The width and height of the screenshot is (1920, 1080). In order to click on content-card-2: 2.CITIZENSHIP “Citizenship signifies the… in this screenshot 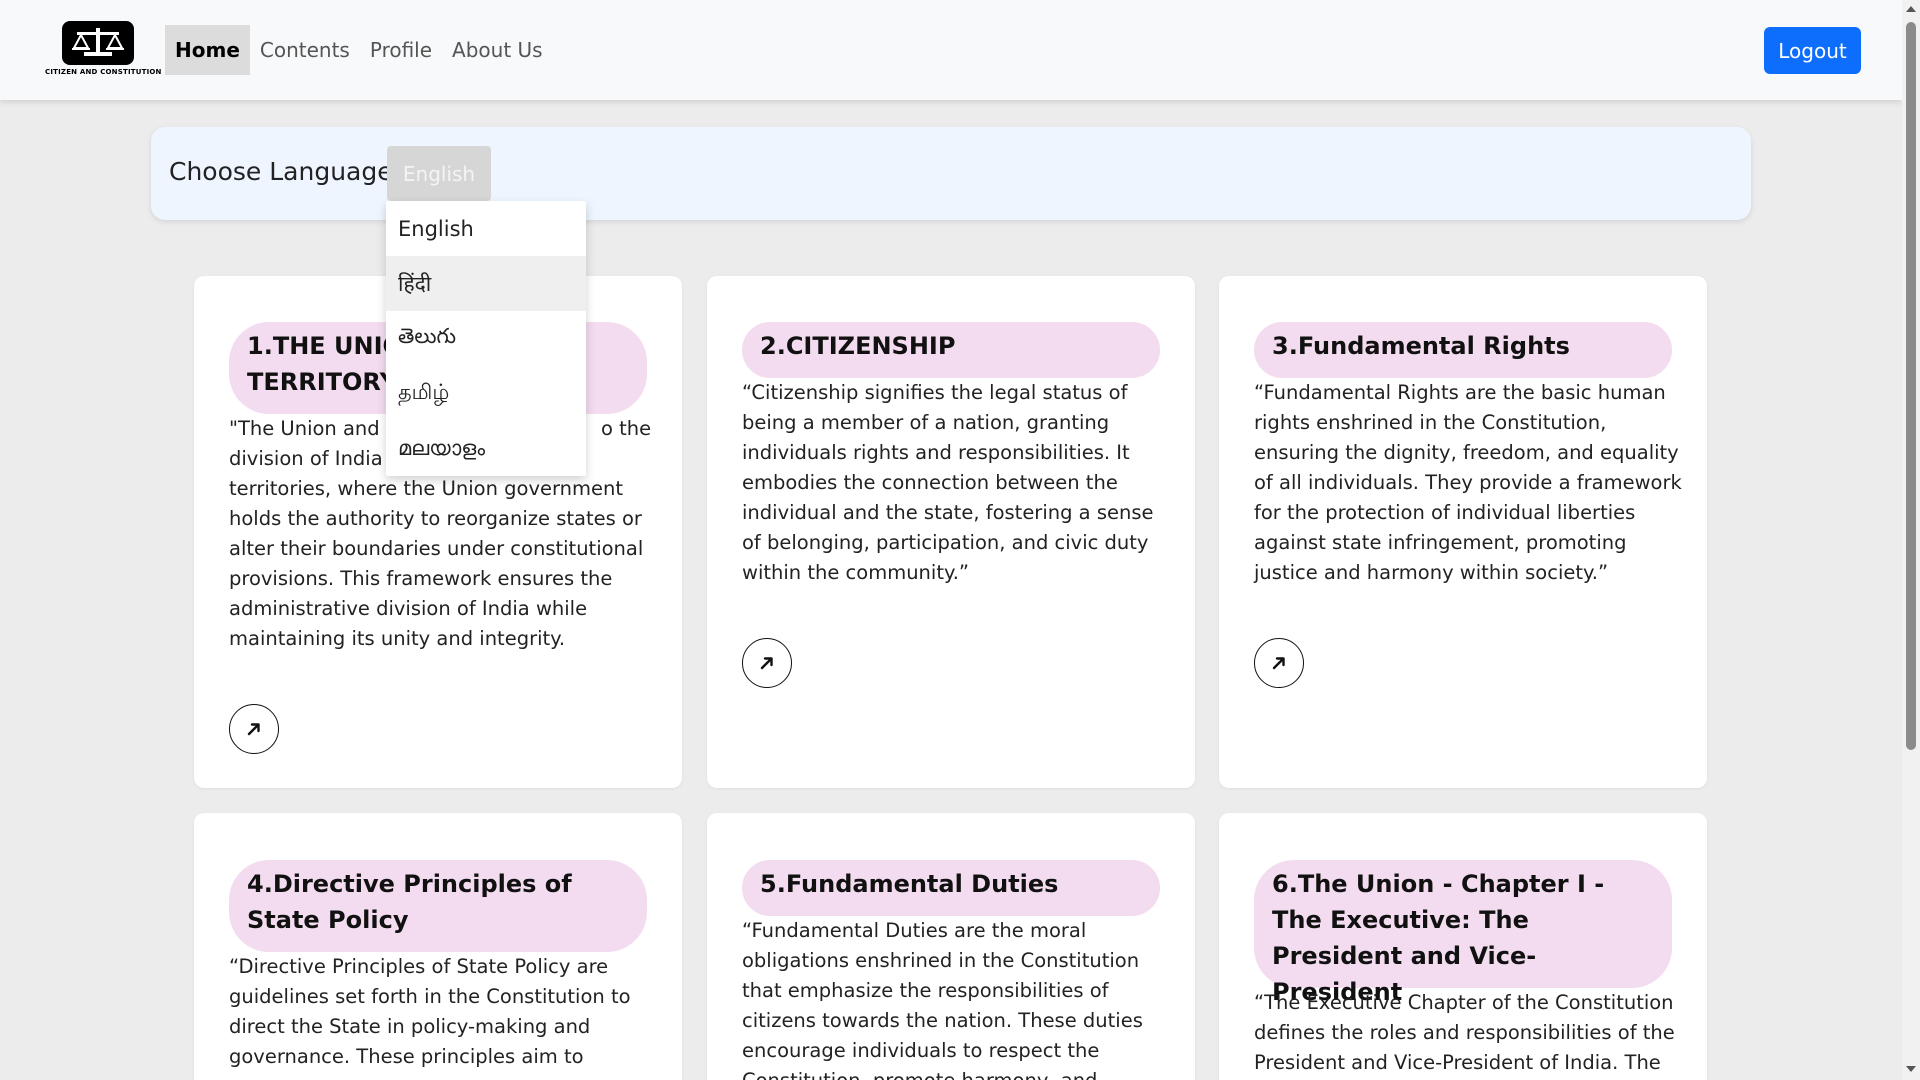, I will do `click(951, 532)`.